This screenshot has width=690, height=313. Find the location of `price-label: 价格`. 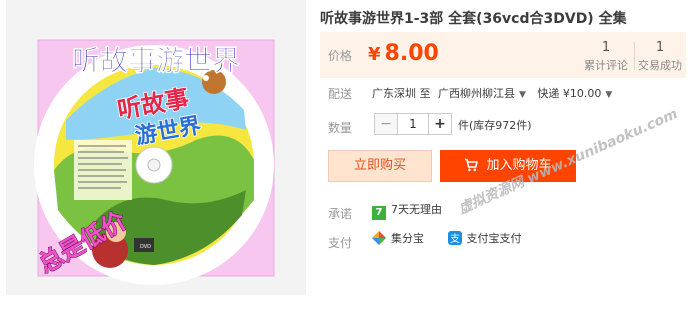

price-label: 价格 is located at coordinates (340, 56).